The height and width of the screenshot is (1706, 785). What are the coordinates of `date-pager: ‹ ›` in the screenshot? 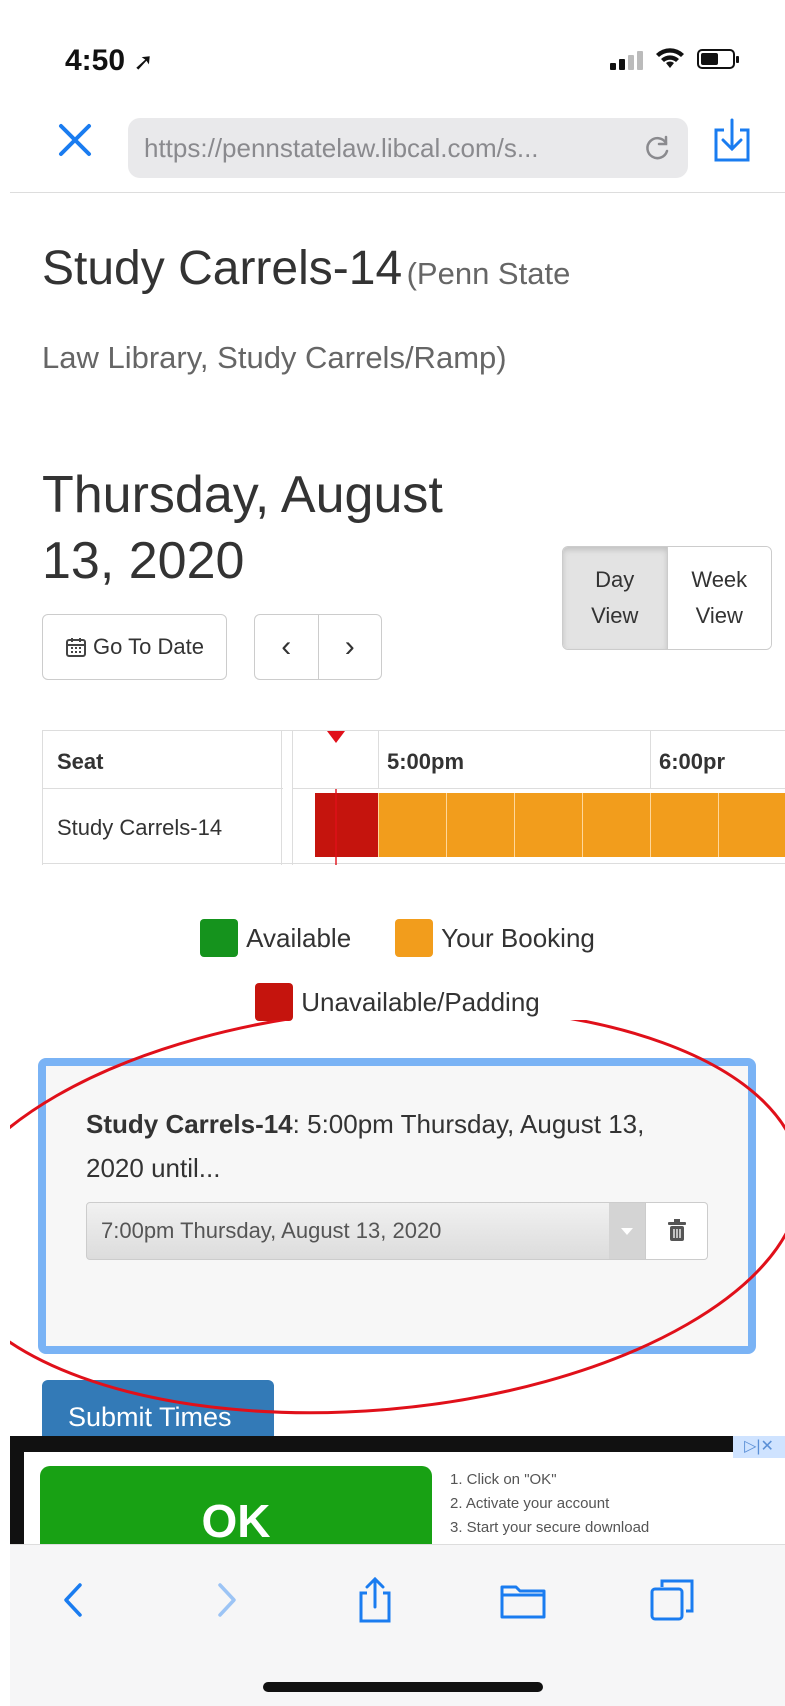 It's located at (318, 647).